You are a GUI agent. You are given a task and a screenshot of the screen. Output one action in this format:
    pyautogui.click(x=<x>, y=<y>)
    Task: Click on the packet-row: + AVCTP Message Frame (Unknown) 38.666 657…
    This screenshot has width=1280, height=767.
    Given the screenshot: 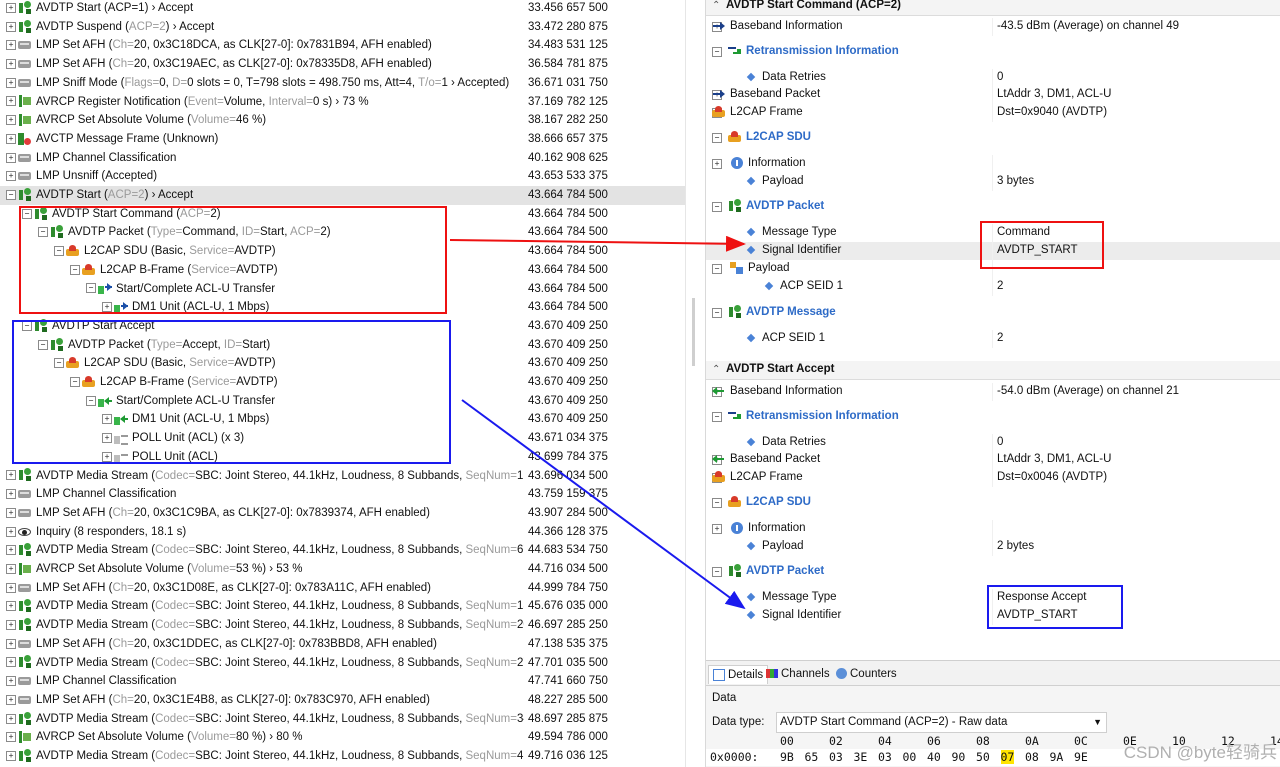 What is the action you would take?
    pyautogui.click(x=342, y=139)
    